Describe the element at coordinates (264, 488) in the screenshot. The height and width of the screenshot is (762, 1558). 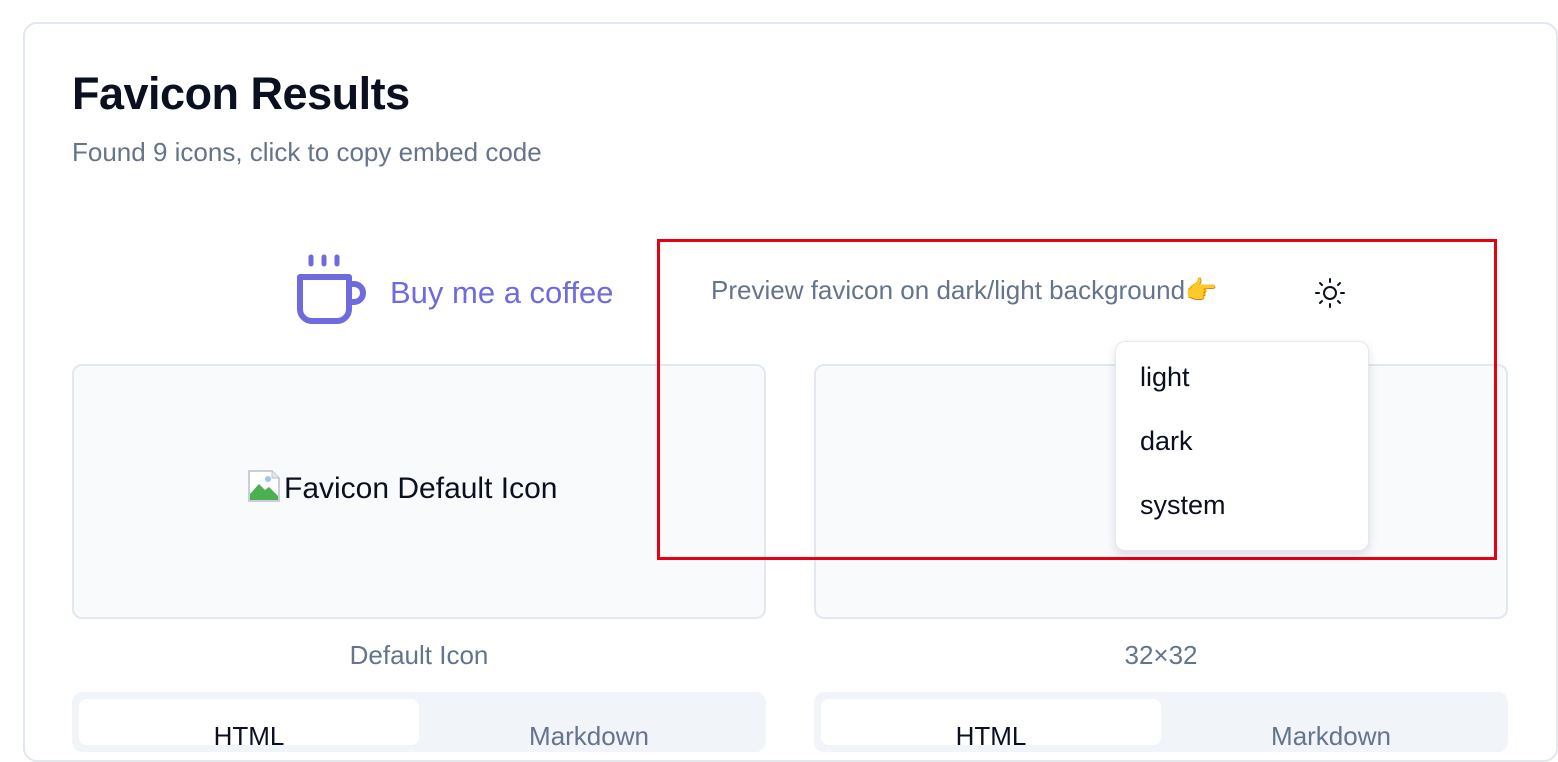
I see `broken-image-icon` at that location.